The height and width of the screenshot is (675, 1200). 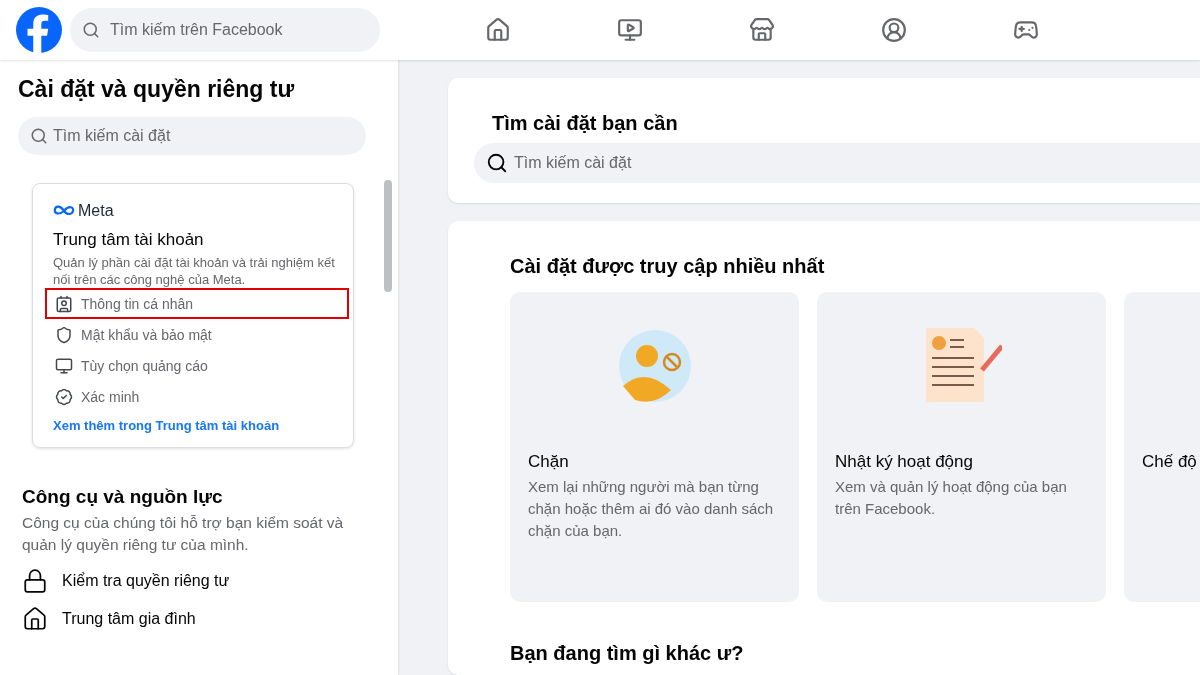 I want to click on scrollbar-thumb, so click(x=388, y=236).